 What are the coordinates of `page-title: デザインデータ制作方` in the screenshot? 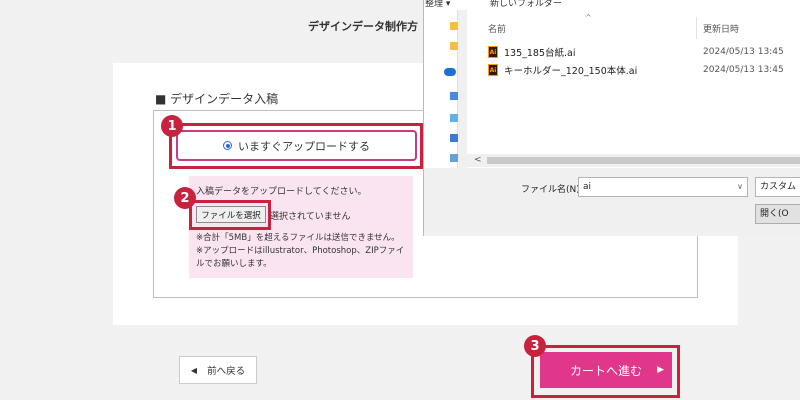 It's located at (363, 26).